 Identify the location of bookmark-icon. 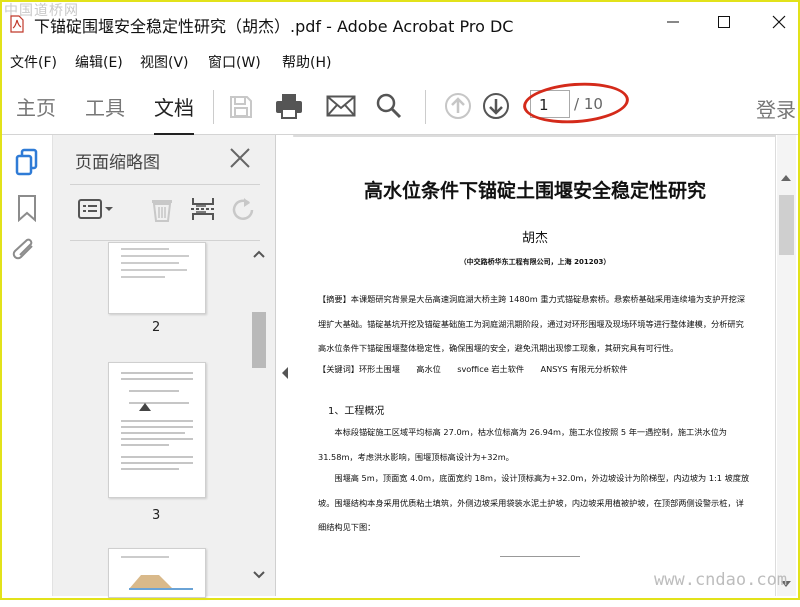
(27, 209).